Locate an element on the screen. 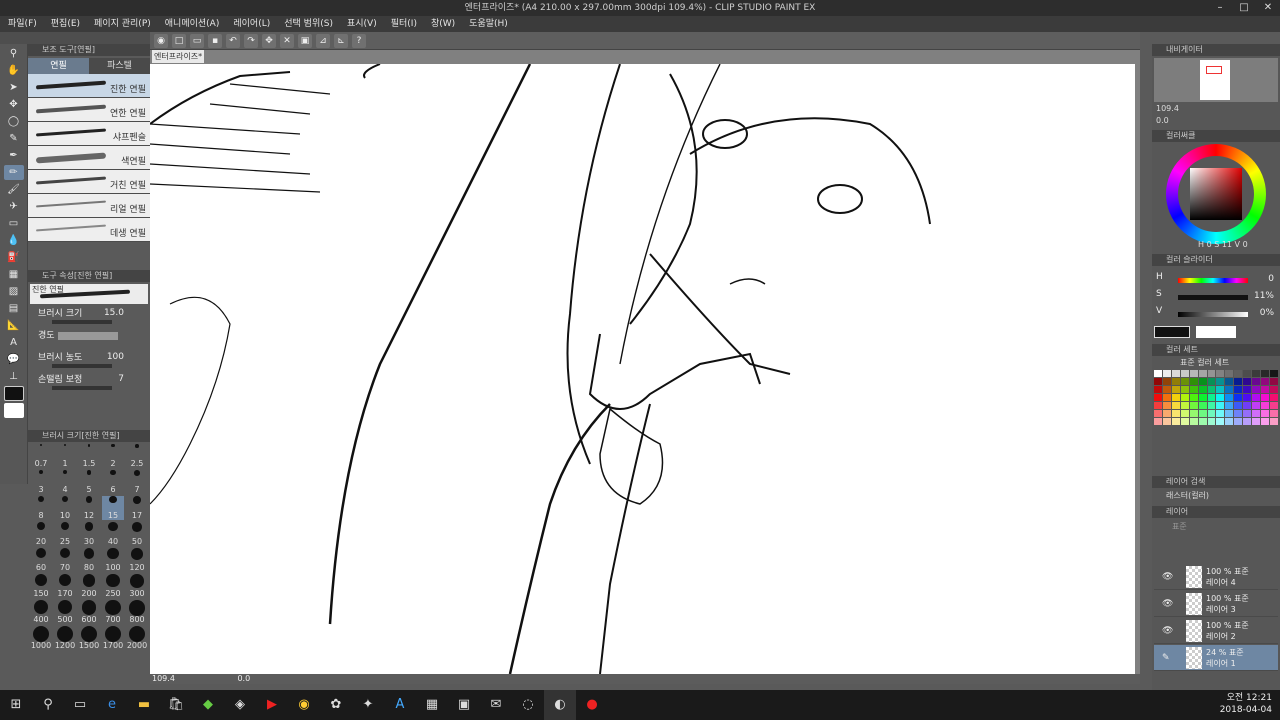 Image resolution: width=1280 pixels, height=720 pixels. balloon-icon: 💬 is located at coordinates (14, 359).